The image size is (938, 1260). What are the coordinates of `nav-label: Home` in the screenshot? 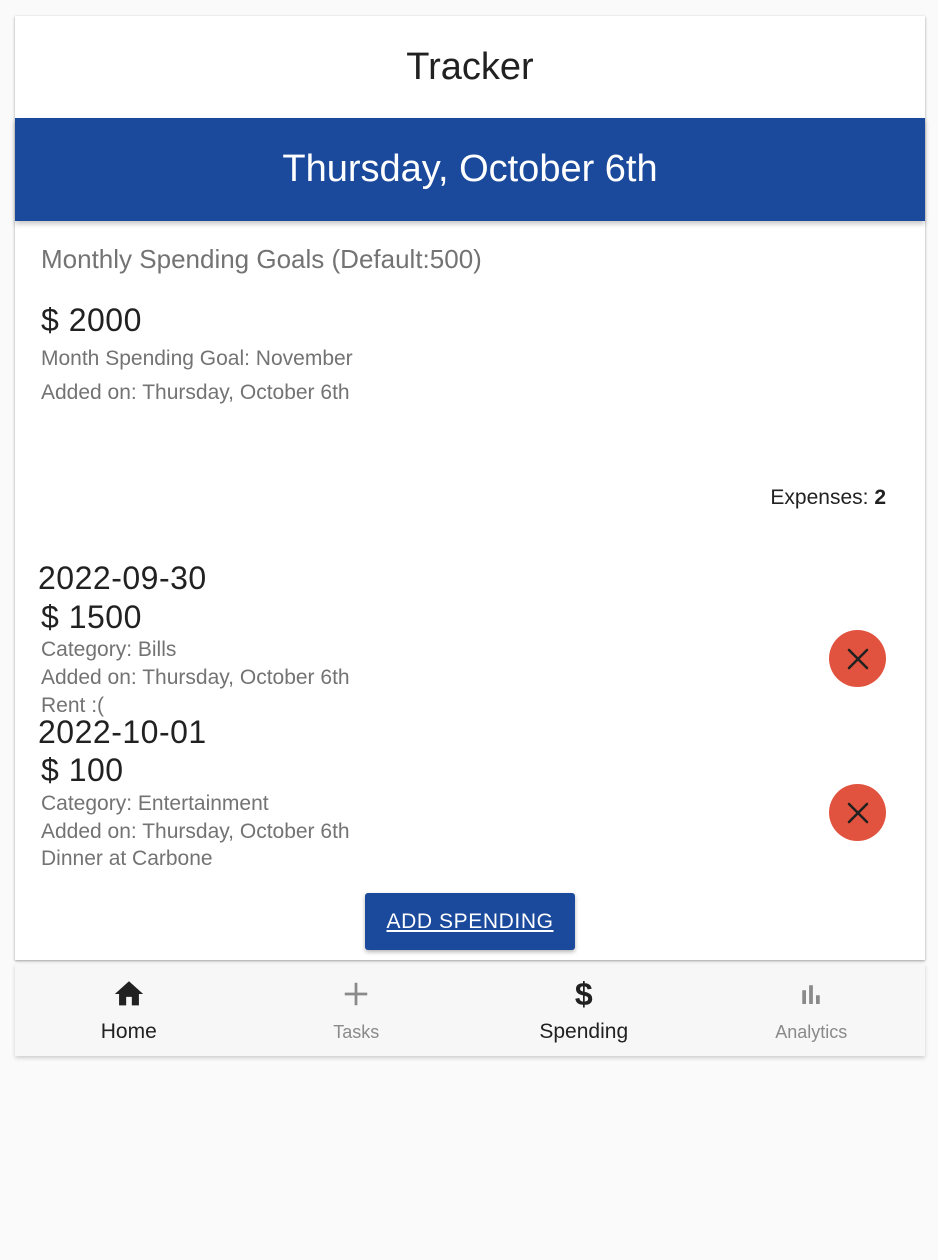 It's located at (128, 1031).